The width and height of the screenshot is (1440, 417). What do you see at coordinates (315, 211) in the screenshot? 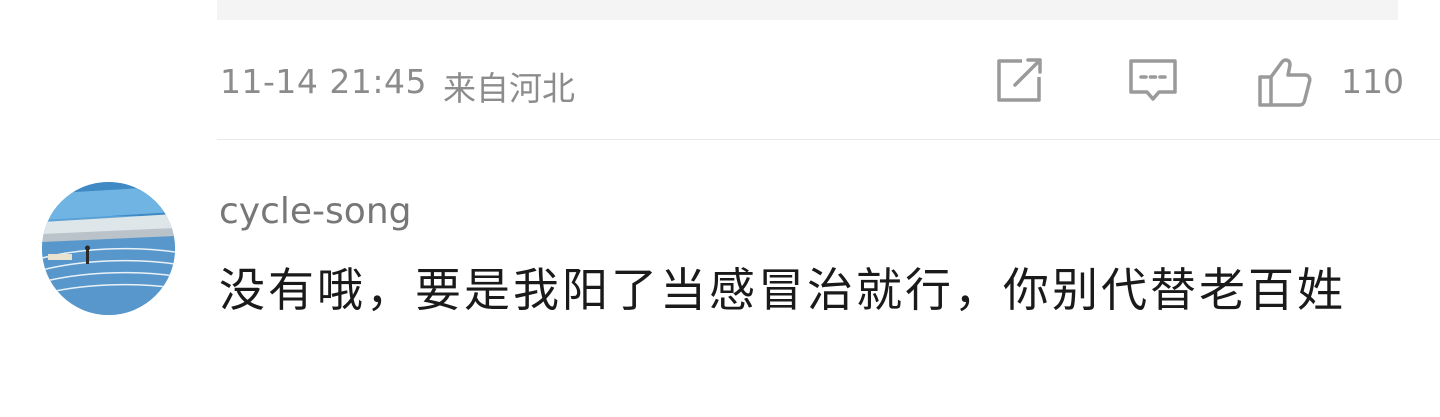
I see `username: cycle-song` at bounding box center [315, 211].